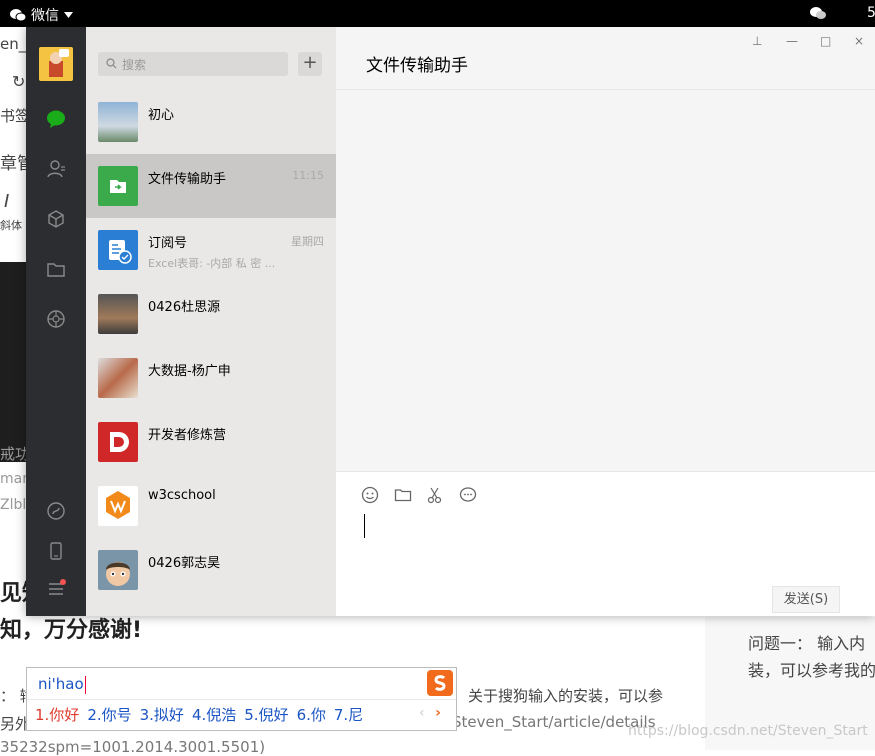 The image size is (875, 756). I want to click on chat-name: 0426郭志昊, so click(184, 563).